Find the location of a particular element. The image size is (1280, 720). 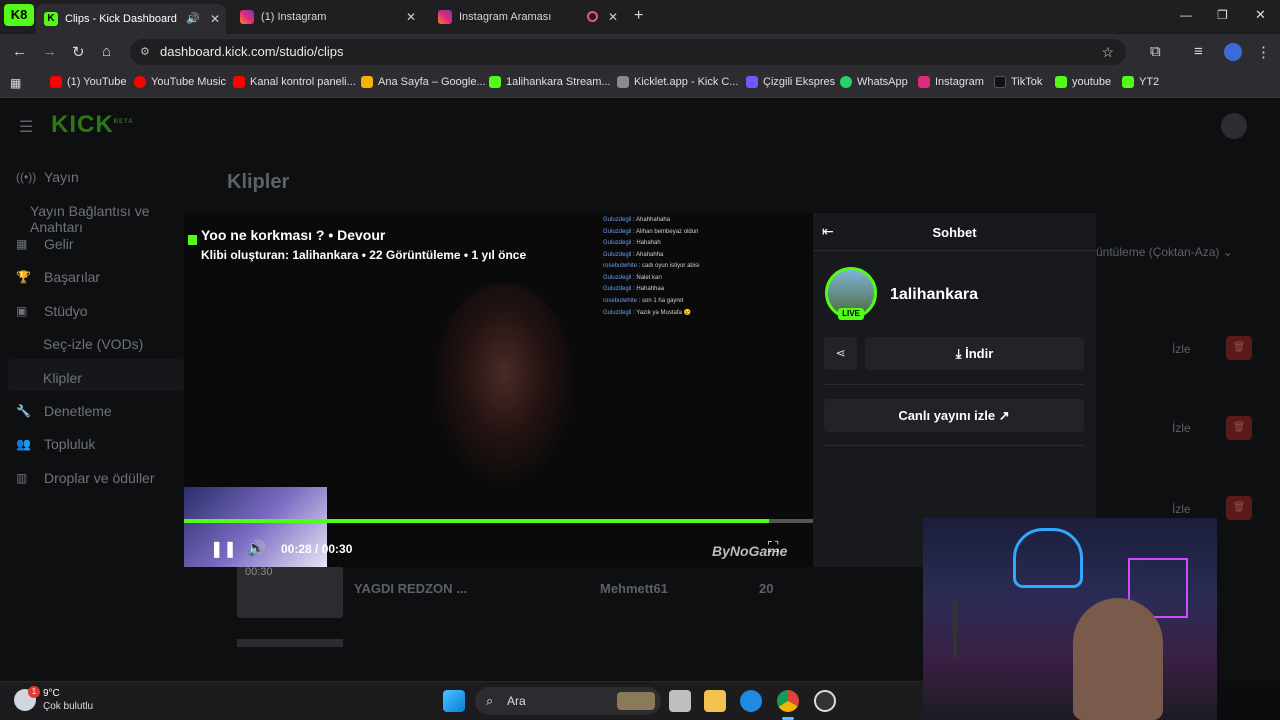

sidebar-item-stream-key: Yayın Bağlantısı ve Anahtarı is located at coordinates (107, 219).